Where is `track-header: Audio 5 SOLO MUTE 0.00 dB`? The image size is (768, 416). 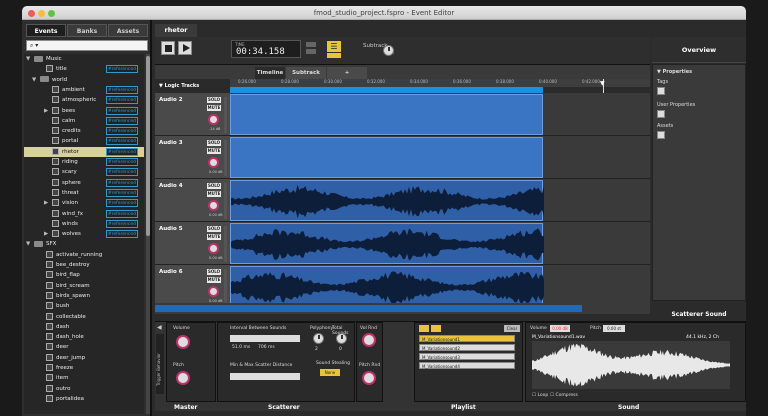
track-header: Audio 5 SOLO MUTE 0.00 dB is located at coordinates (192, 243).